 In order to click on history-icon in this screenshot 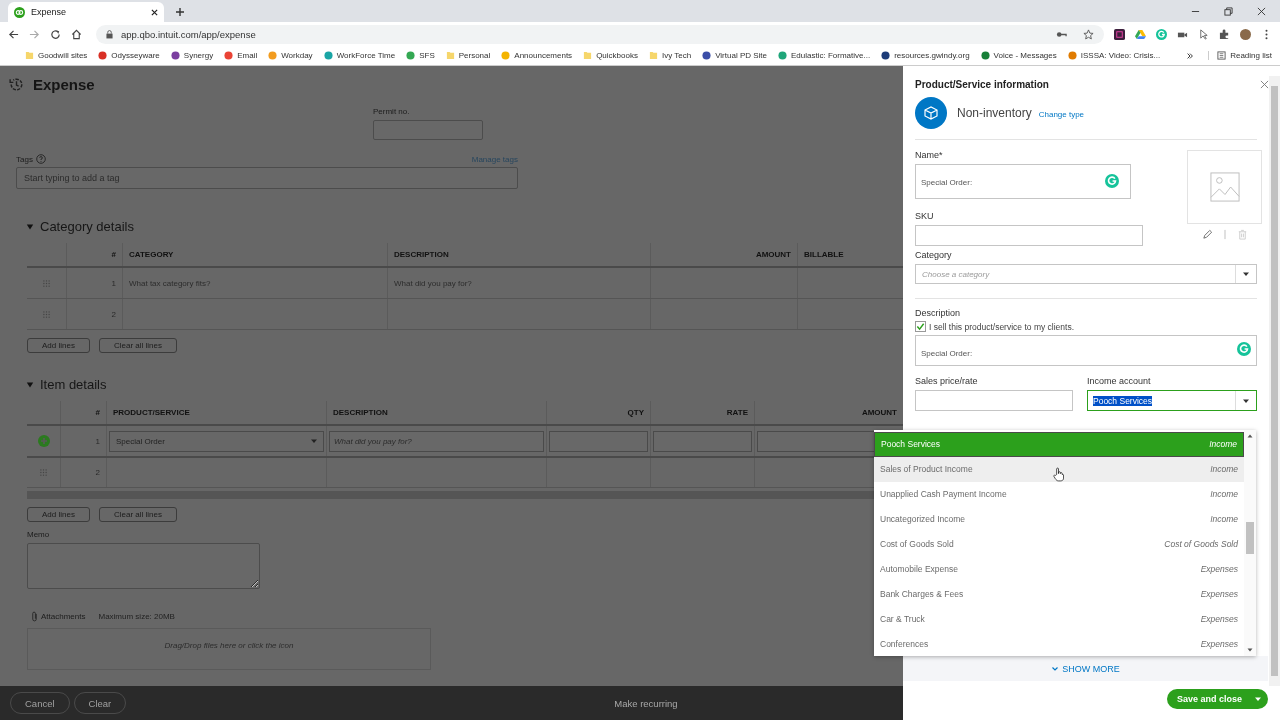, I will do `click(16, 84)`.